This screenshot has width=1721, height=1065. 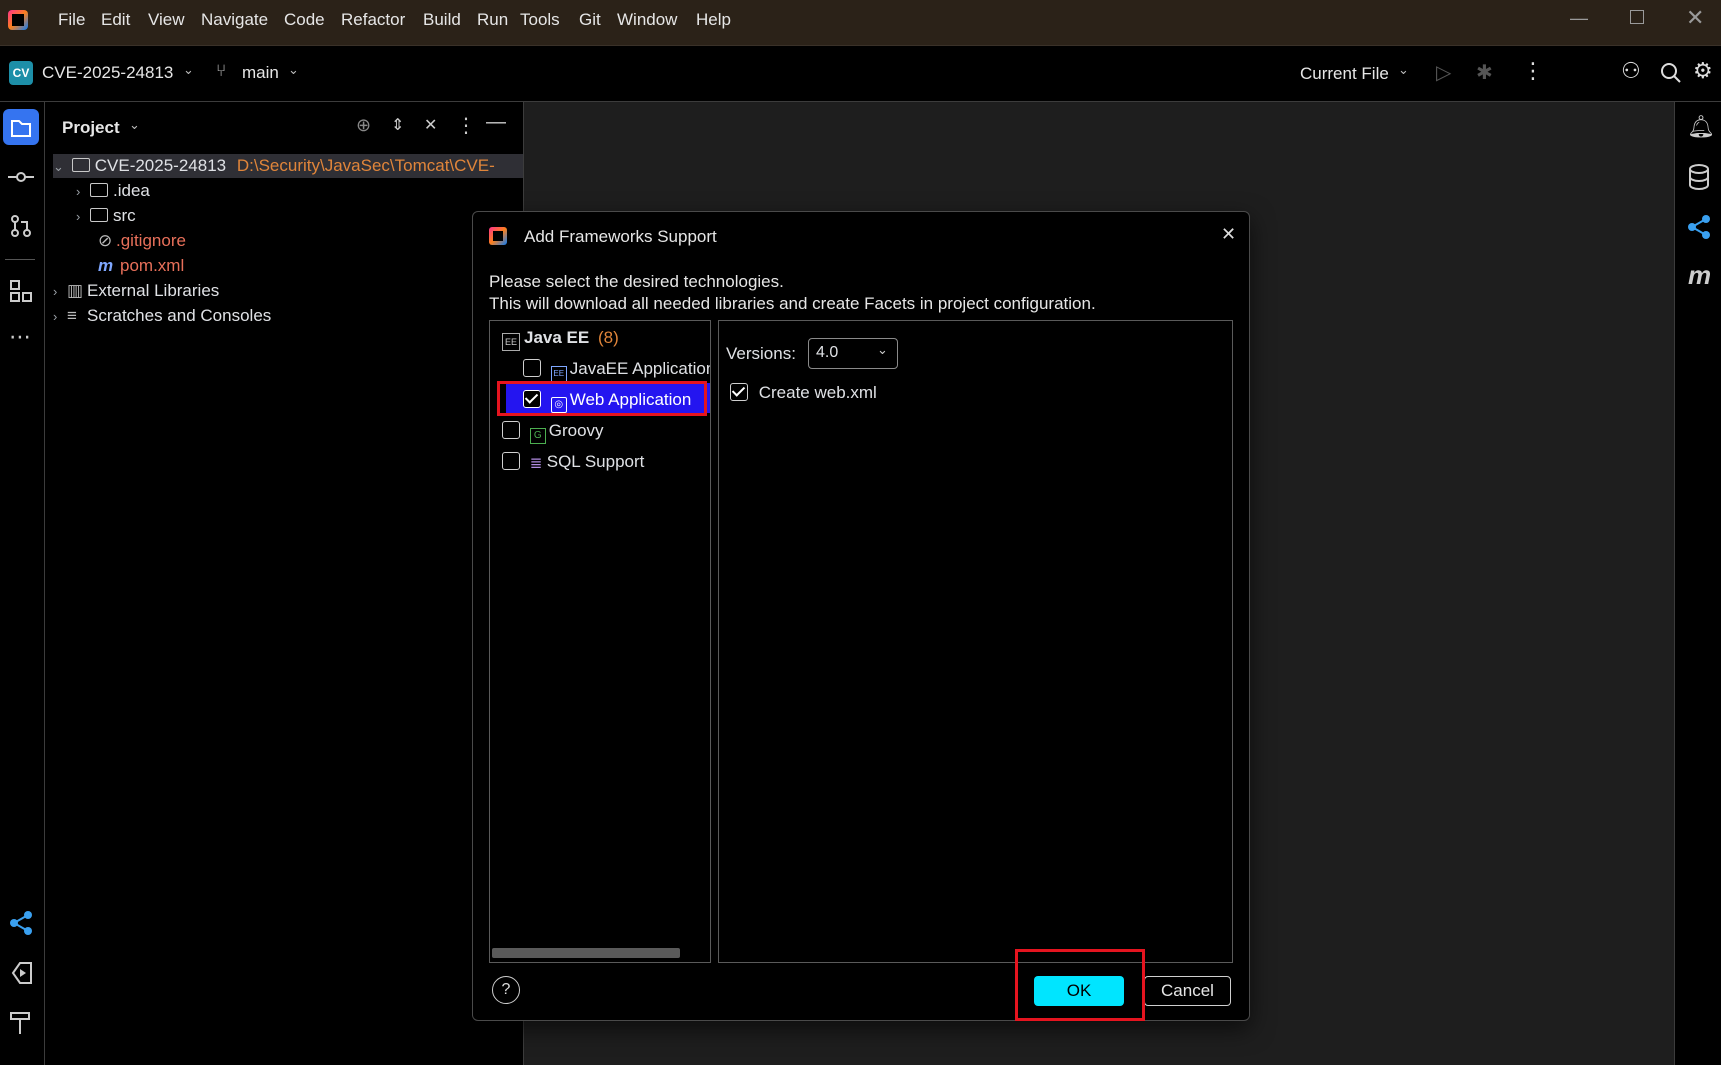 I want to click on stripe-divider, so click(x=20, y=259).